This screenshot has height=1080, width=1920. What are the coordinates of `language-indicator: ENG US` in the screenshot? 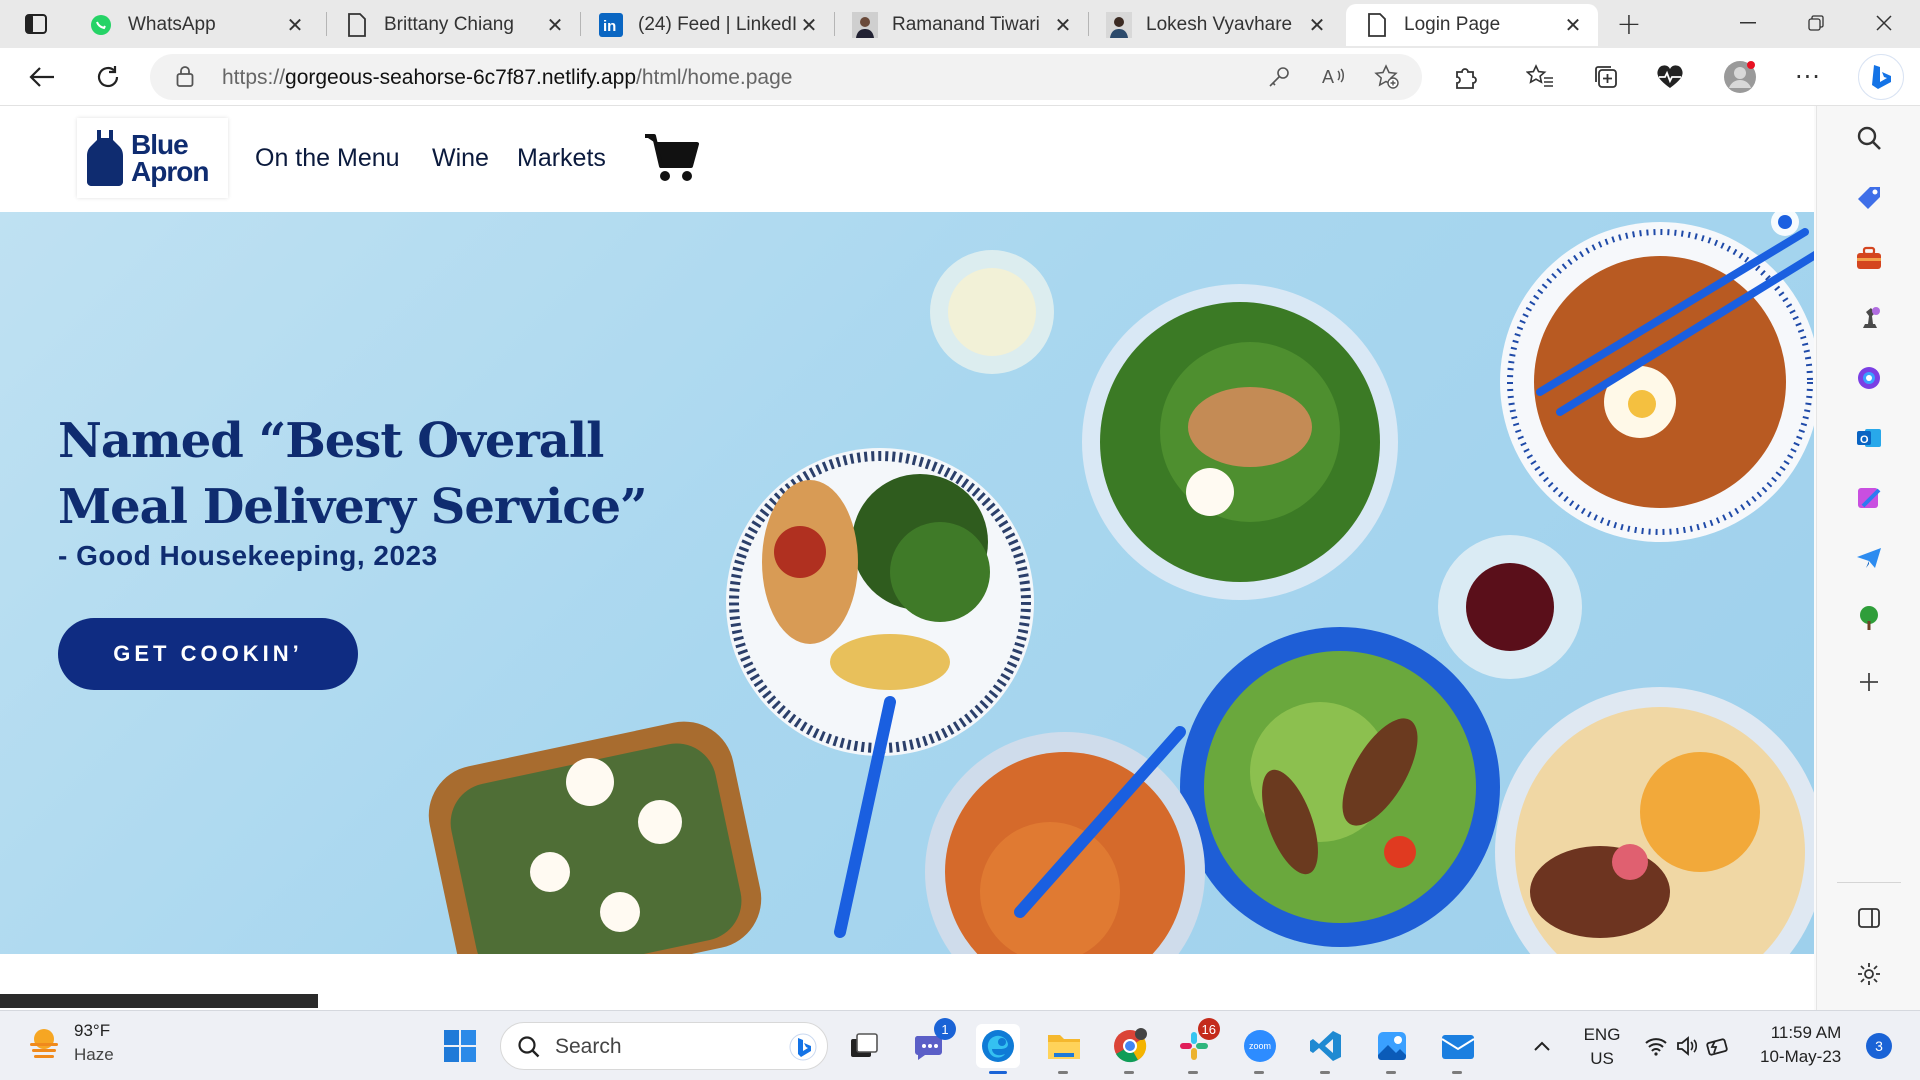 It's located at (1602, 1047).